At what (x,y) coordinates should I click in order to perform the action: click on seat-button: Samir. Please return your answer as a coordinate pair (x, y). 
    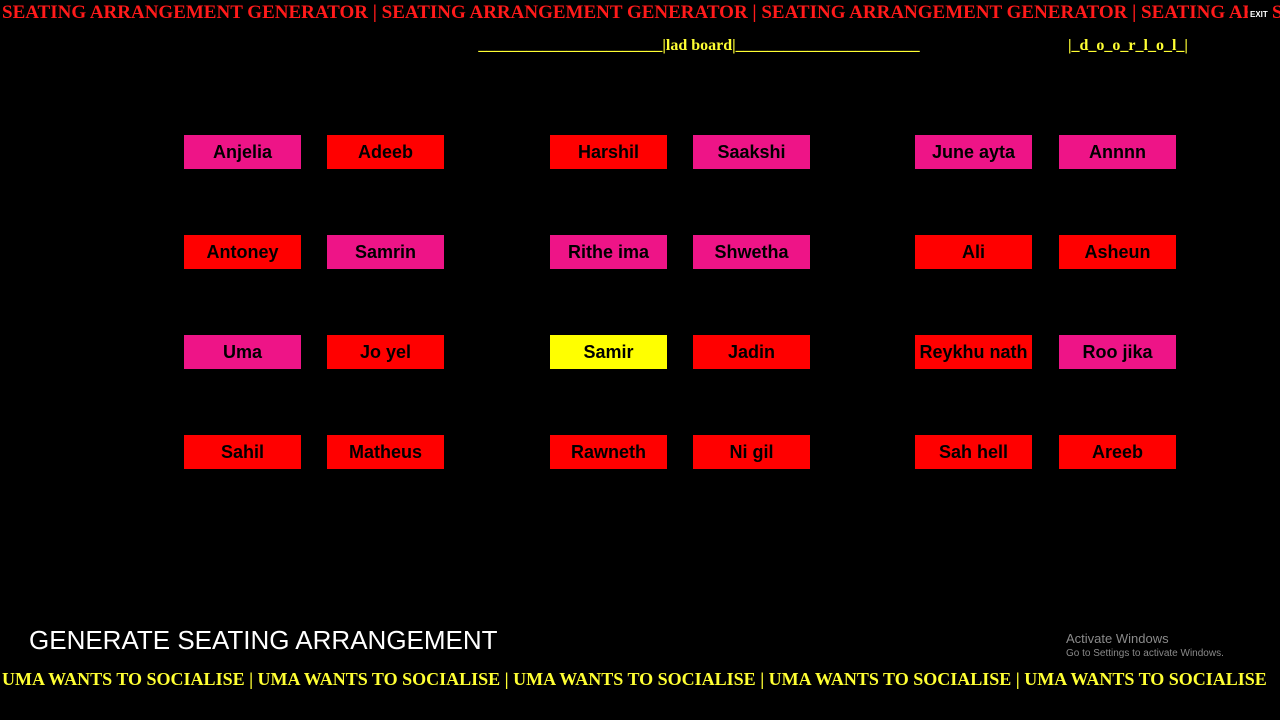
    Looking at the image, I should click on (608, 352).